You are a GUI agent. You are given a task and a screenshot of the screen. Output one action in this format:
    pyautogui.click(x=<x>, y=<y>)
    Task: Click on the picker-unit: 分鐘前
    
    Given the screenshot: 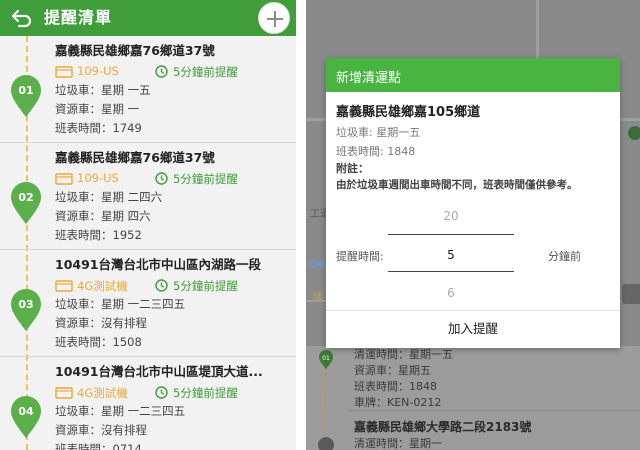 What is the action you would take?
    pyautogui.click(x=564, y=256)
    